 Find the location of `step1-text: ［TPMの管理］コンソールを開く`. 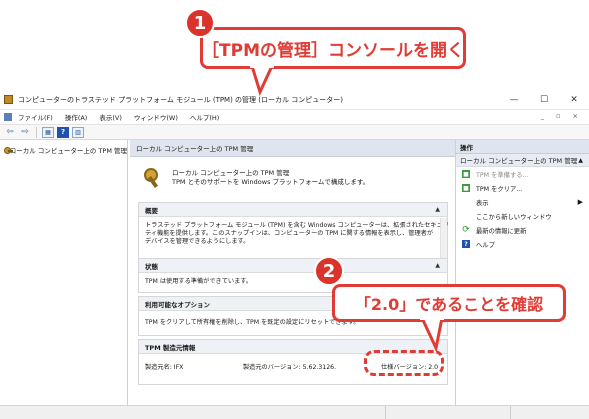

step1-text: ［TPMの管理］コンソールを開く is located at coordinates (333, 50).